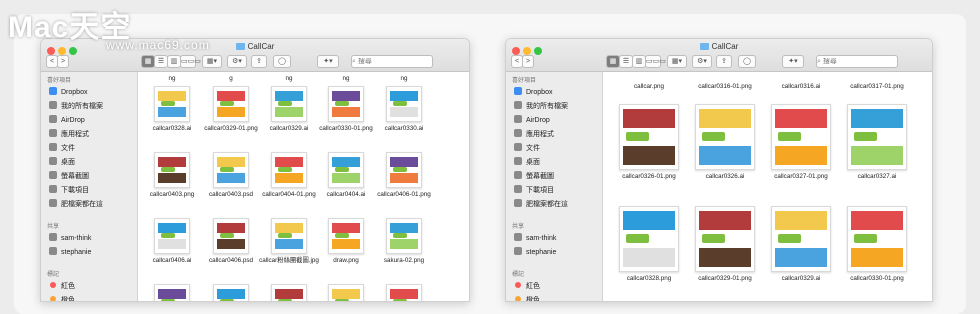 This screenshot has height=314, width=980. I want to click on file-name: callcar0329-01.png, so click(725, 278).